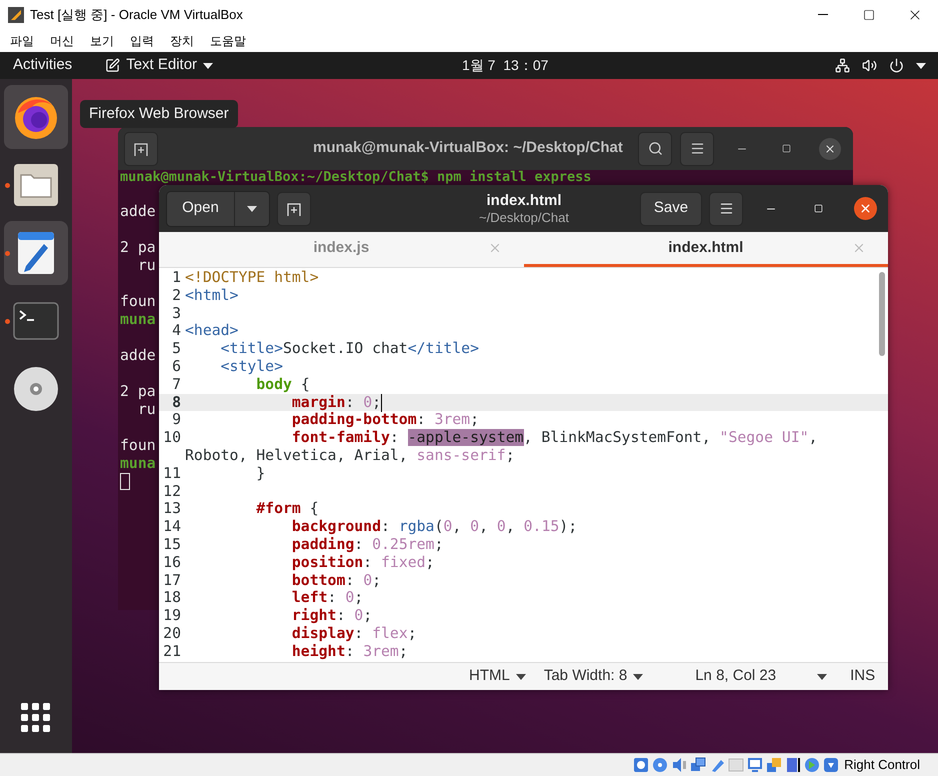 This screenshot has width=938, height=776. I want to click on line-number: 15, so click(172, 545).